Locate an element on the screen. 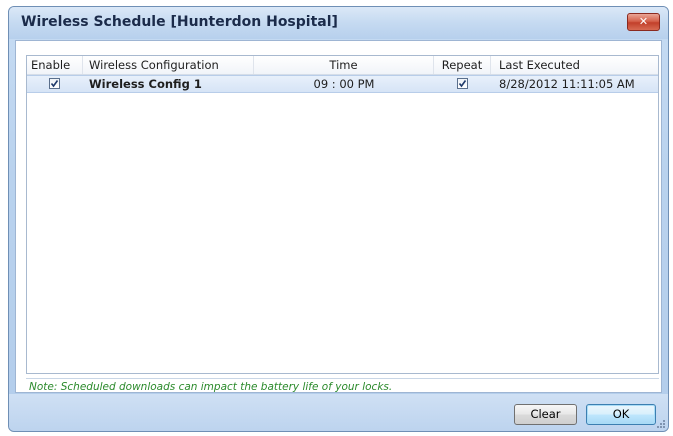  column-header-time: Time is located at coordinates (344, 65).